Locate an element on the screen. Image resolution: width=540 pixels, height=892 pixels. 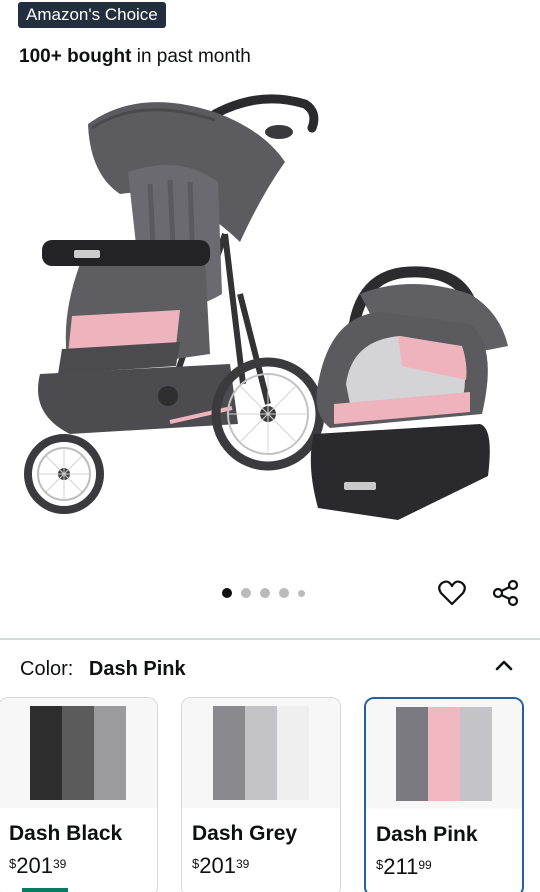
price-whole: 211 is located at coordinates (401, 866).